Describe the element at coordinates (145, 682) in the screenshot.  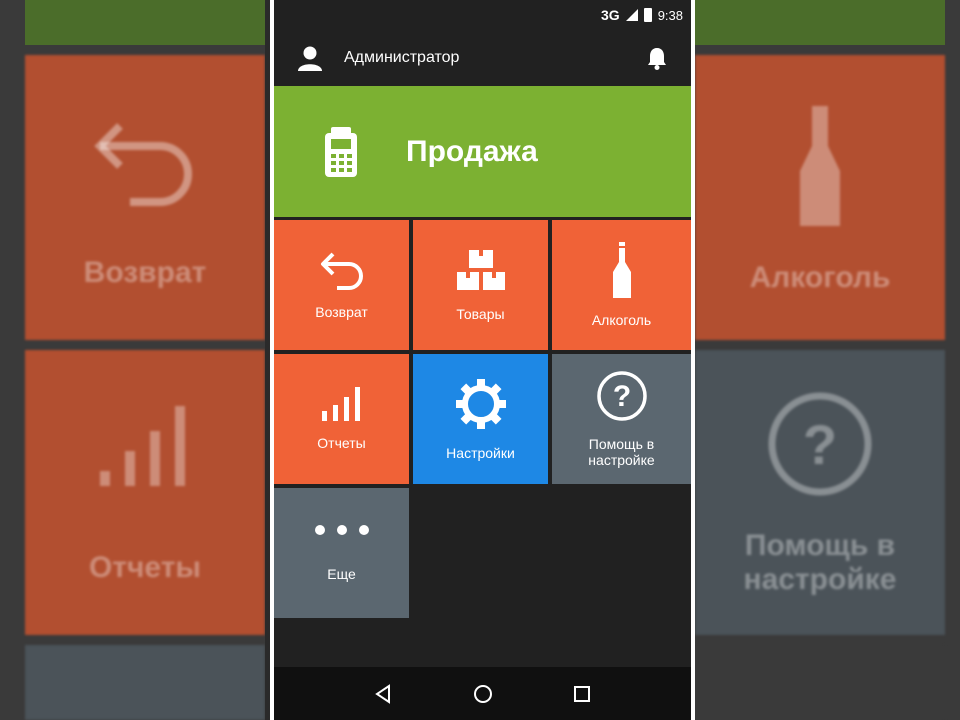
I see `background-tile-more` at that location.